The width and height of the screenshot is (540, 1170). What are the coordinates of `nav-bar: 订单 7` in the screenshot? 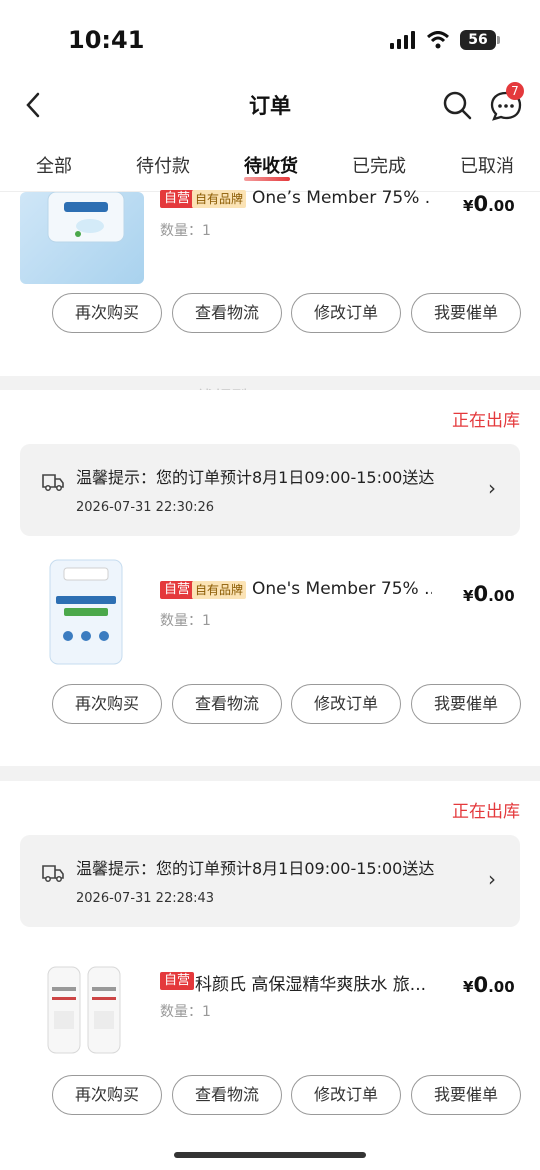 It's located at (270, 110).